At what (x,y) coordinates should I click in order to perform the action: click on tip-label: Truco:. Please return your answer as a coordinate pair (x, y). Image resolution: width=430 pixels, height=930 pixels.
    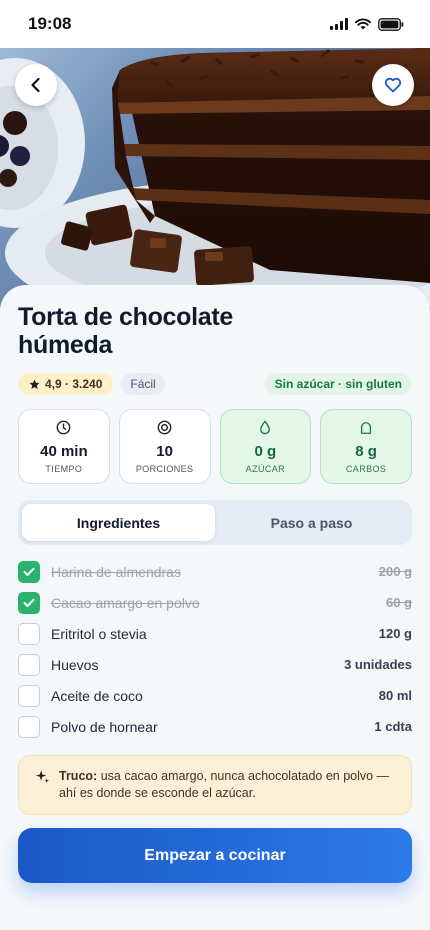
    Looking at the image, I should click on (78, 776).